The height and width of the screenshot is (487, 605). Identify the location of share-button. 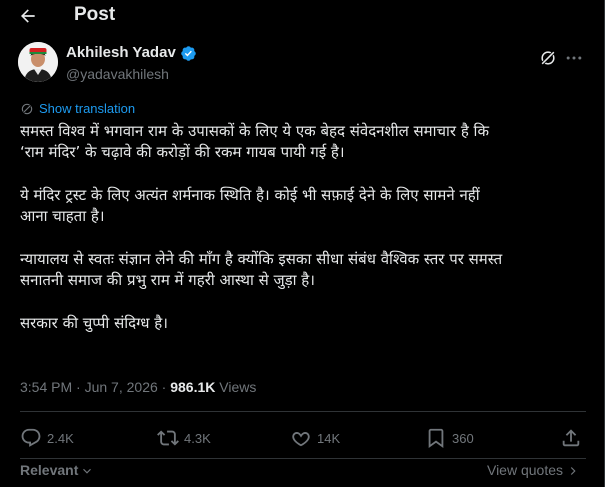
(571, 438).